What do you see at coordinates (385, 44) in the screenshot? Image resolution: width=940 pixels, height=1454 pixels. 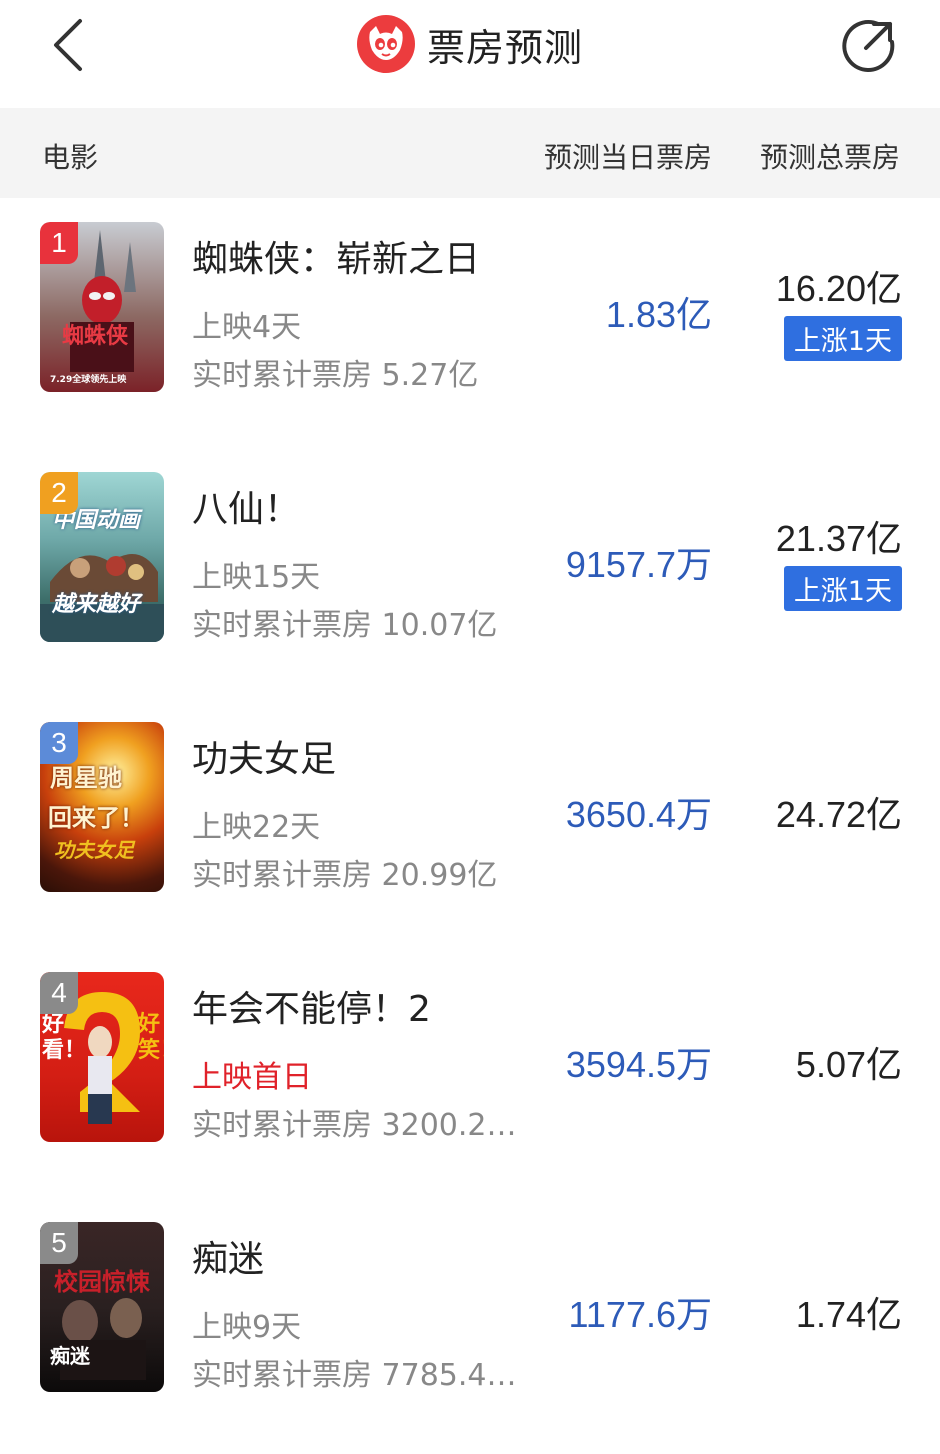 I see `maoyan-logo-icon` at bounding box center [385, 44].